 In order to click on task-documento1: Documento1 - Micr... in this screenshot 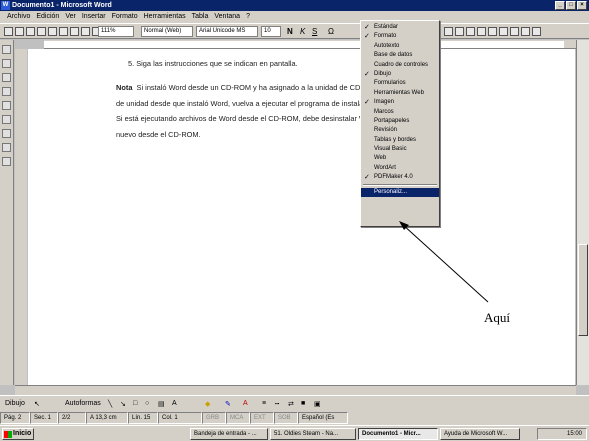, I will do `click(398, 434)`.